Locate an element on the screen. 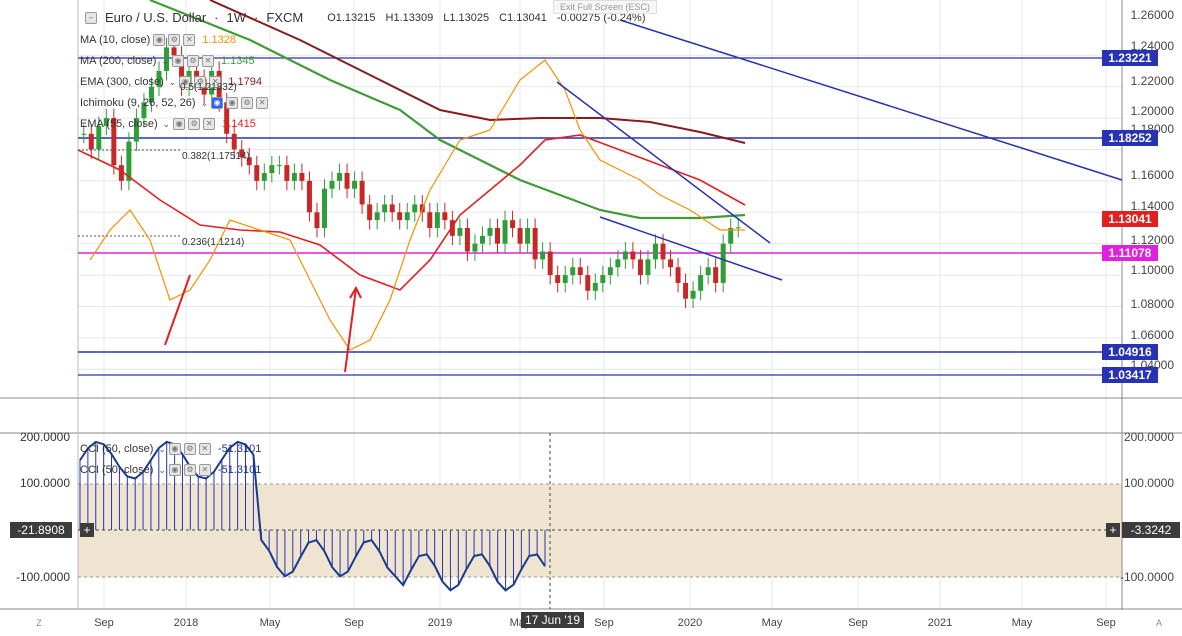  time-tick: 2019 is located at coordinates (440, 623).